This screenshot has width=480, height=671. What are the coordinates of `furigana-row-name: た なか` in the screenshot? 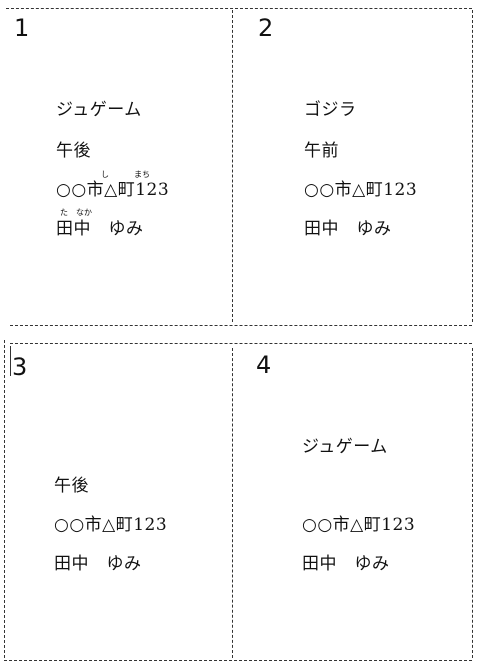 It's located at (126, 213).